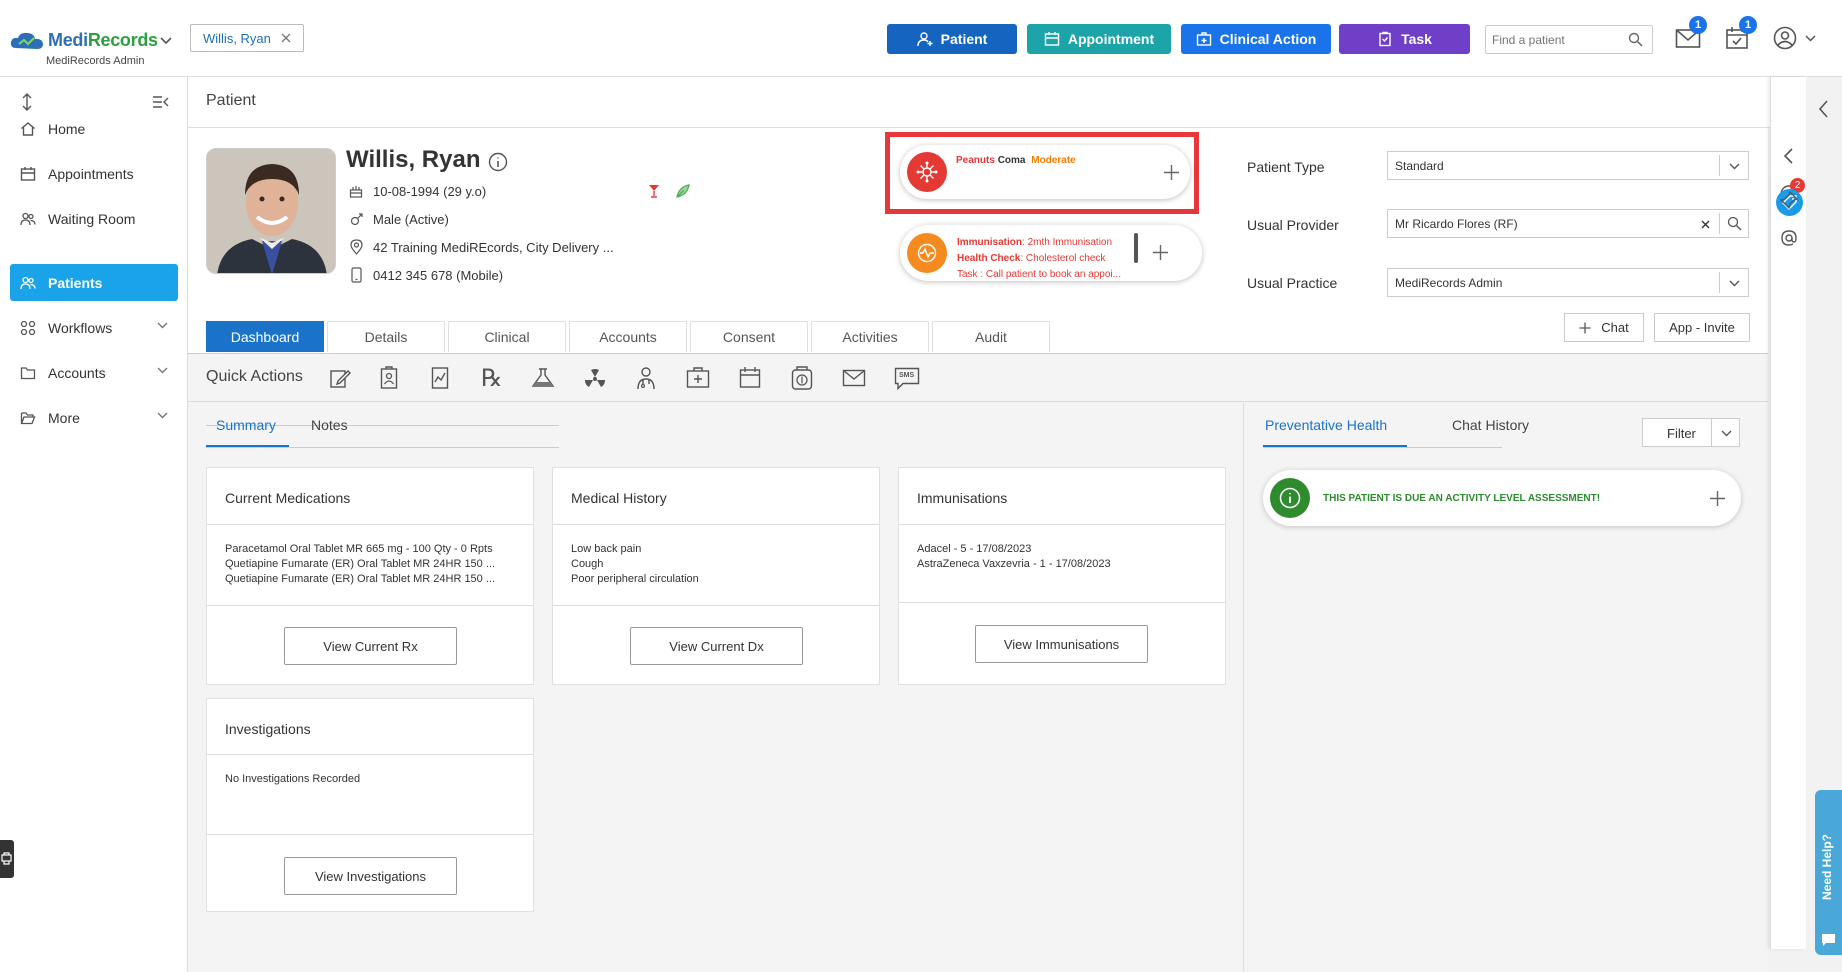 The image size is (1842, 972). Describe the element at coordinates (927, 253) in the screenshot. I see `reminder-icon-circle` at that location.